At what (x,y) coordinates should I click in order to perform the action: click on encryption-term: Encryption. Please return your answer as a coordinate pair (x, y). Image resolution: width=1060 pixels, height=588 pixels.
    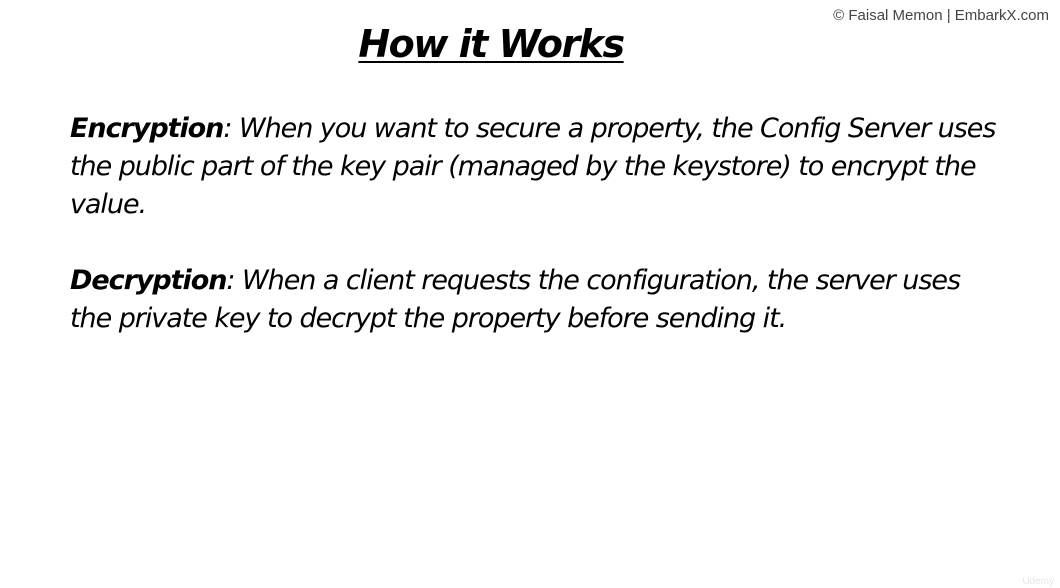
    Looking at the image, I should click on (147, 128).